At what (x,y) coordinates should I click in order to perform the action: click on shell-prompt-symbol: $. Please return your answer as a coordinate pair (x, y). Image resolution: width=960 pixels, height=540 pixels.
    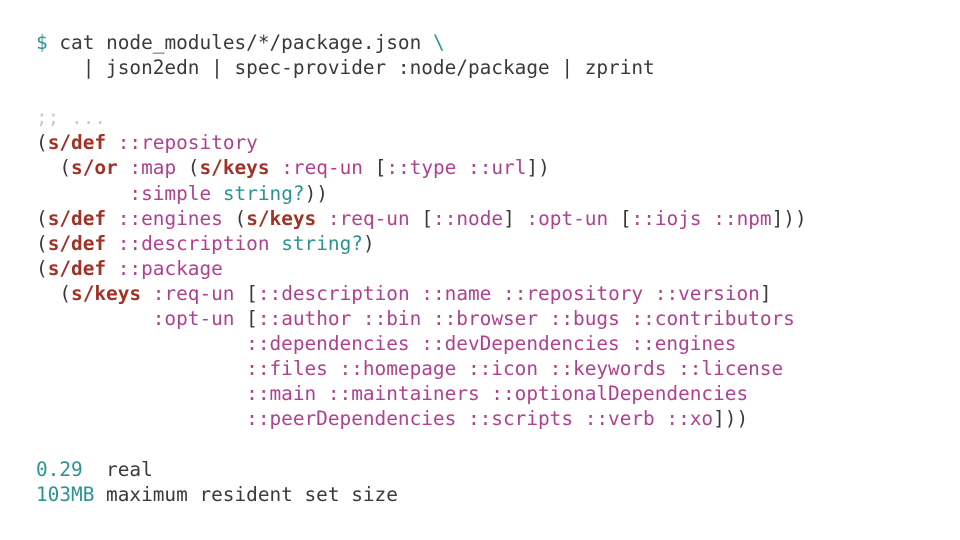
    Looking at the image, I should click on (42, 42).